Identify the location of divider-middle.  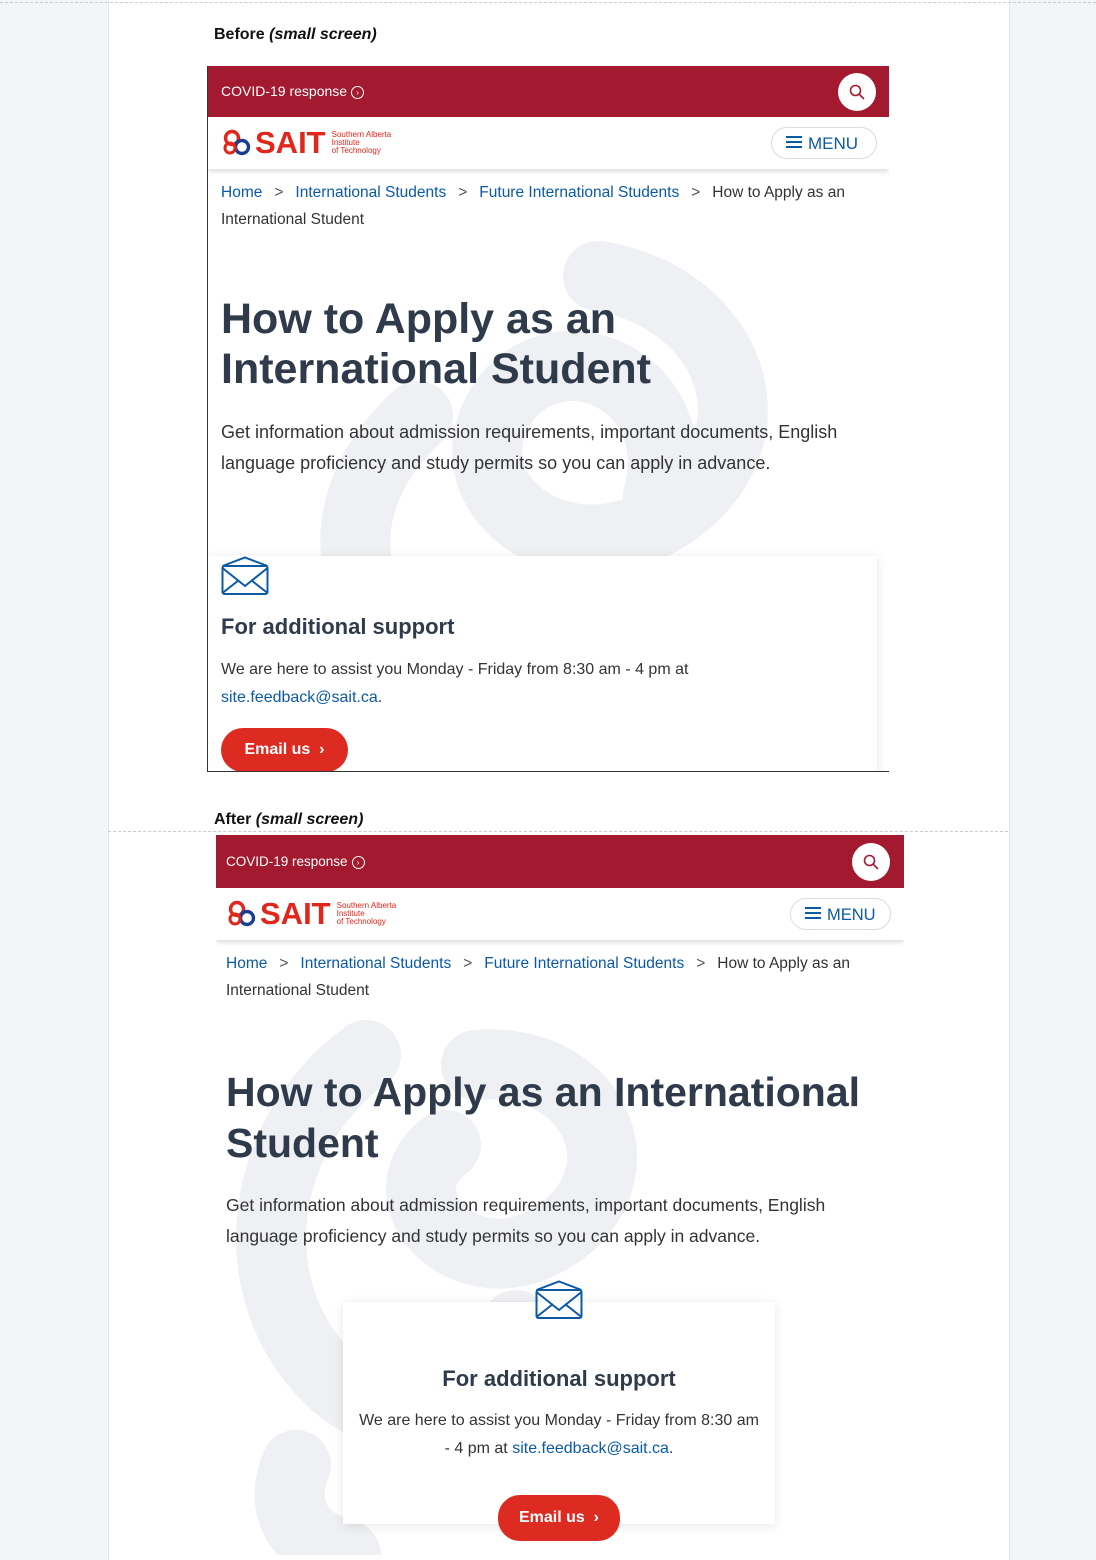
(558, 831).